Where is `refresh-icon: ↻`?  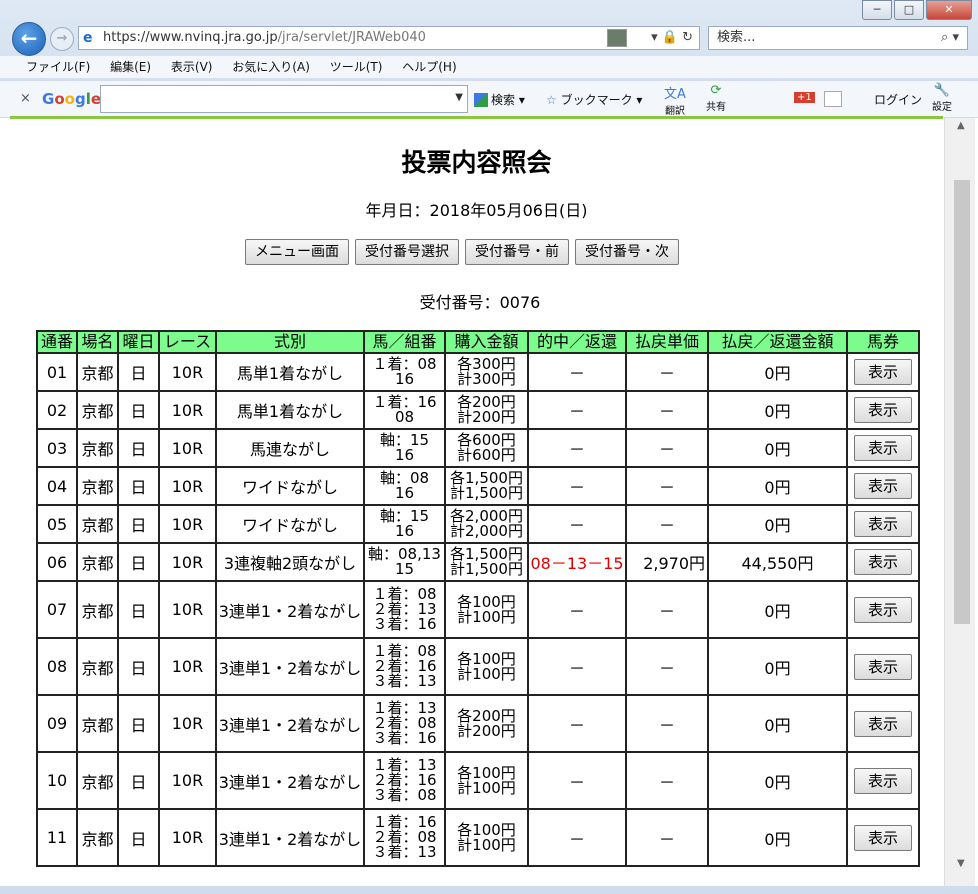 refresh-icon: ↻ is located at coordinates (687, 37).